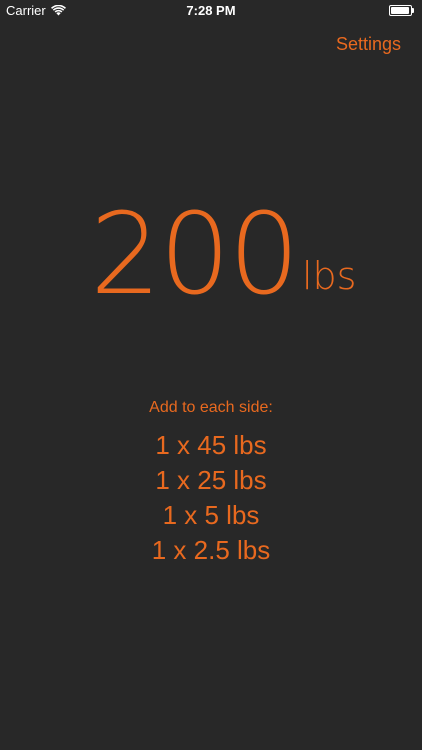 This screenshot has height=750, width=422. What do you see at coordinates (211, 515) in the screenshot?
I see `plate-item: 1 x 5 lbs` at bounding box center [211, 515].